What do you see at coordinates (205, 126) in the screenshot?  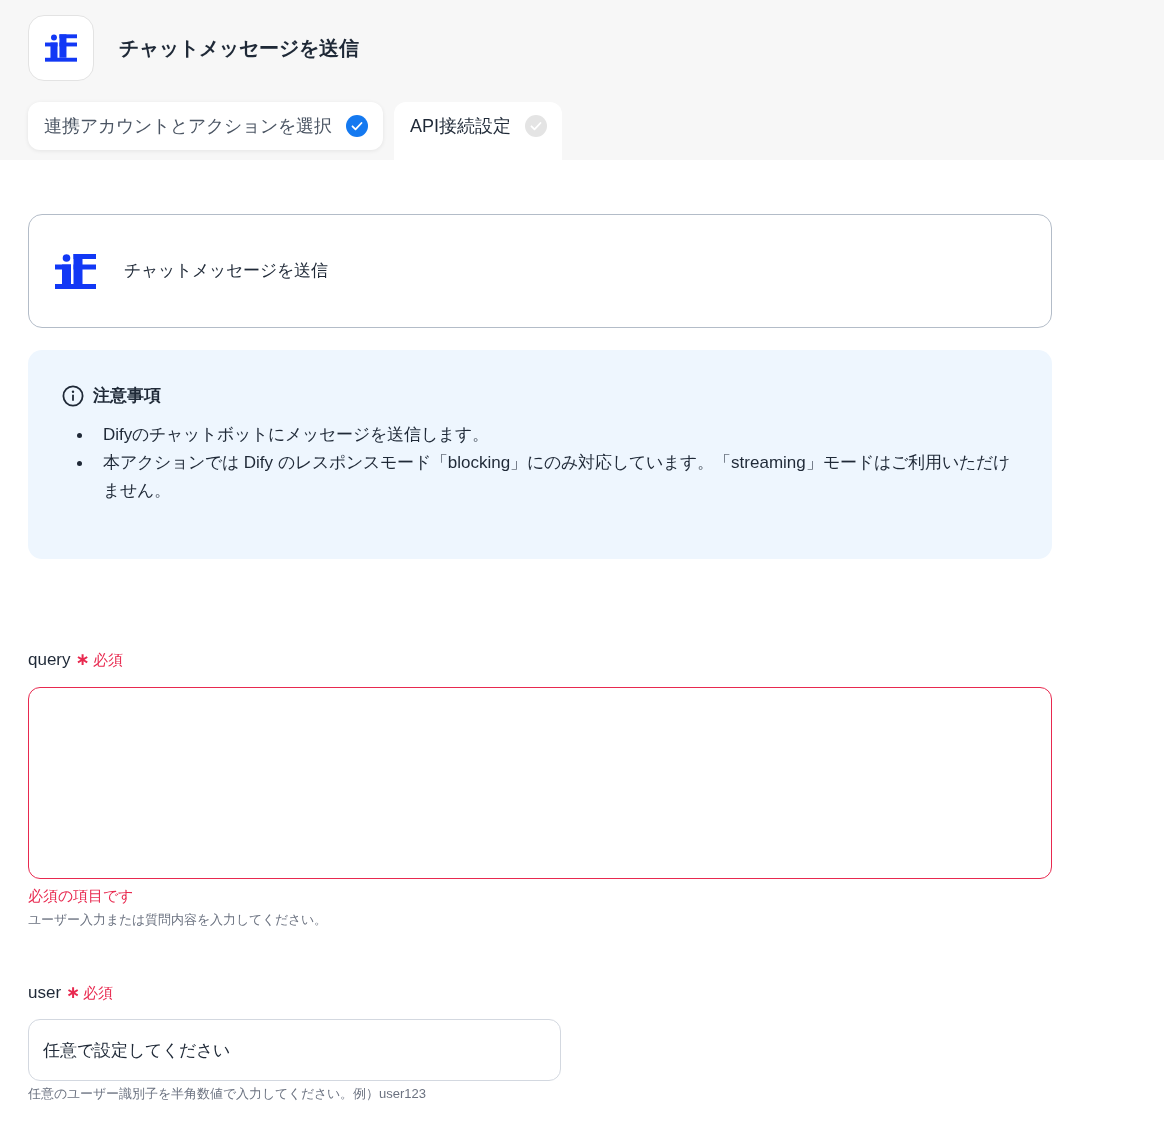 I see `tab: 連携アカウントとアクションを選択` at bounding box center [205, 126].